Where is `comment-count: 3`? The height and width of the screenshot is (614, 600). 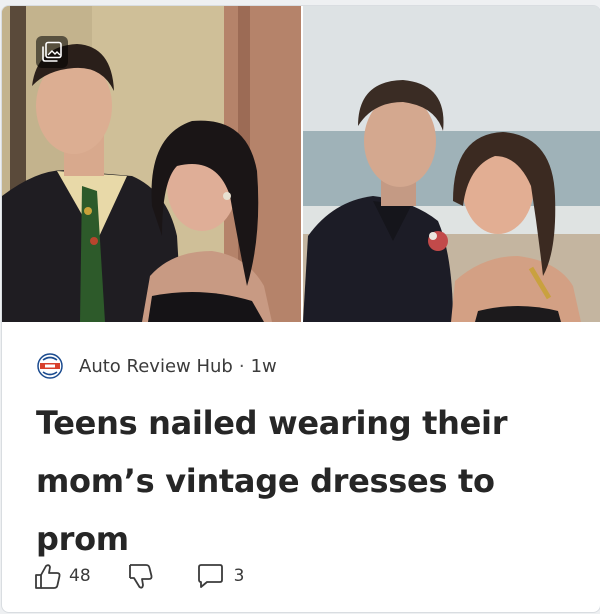
comment-count: 3 is located at coordinates (239, 576).